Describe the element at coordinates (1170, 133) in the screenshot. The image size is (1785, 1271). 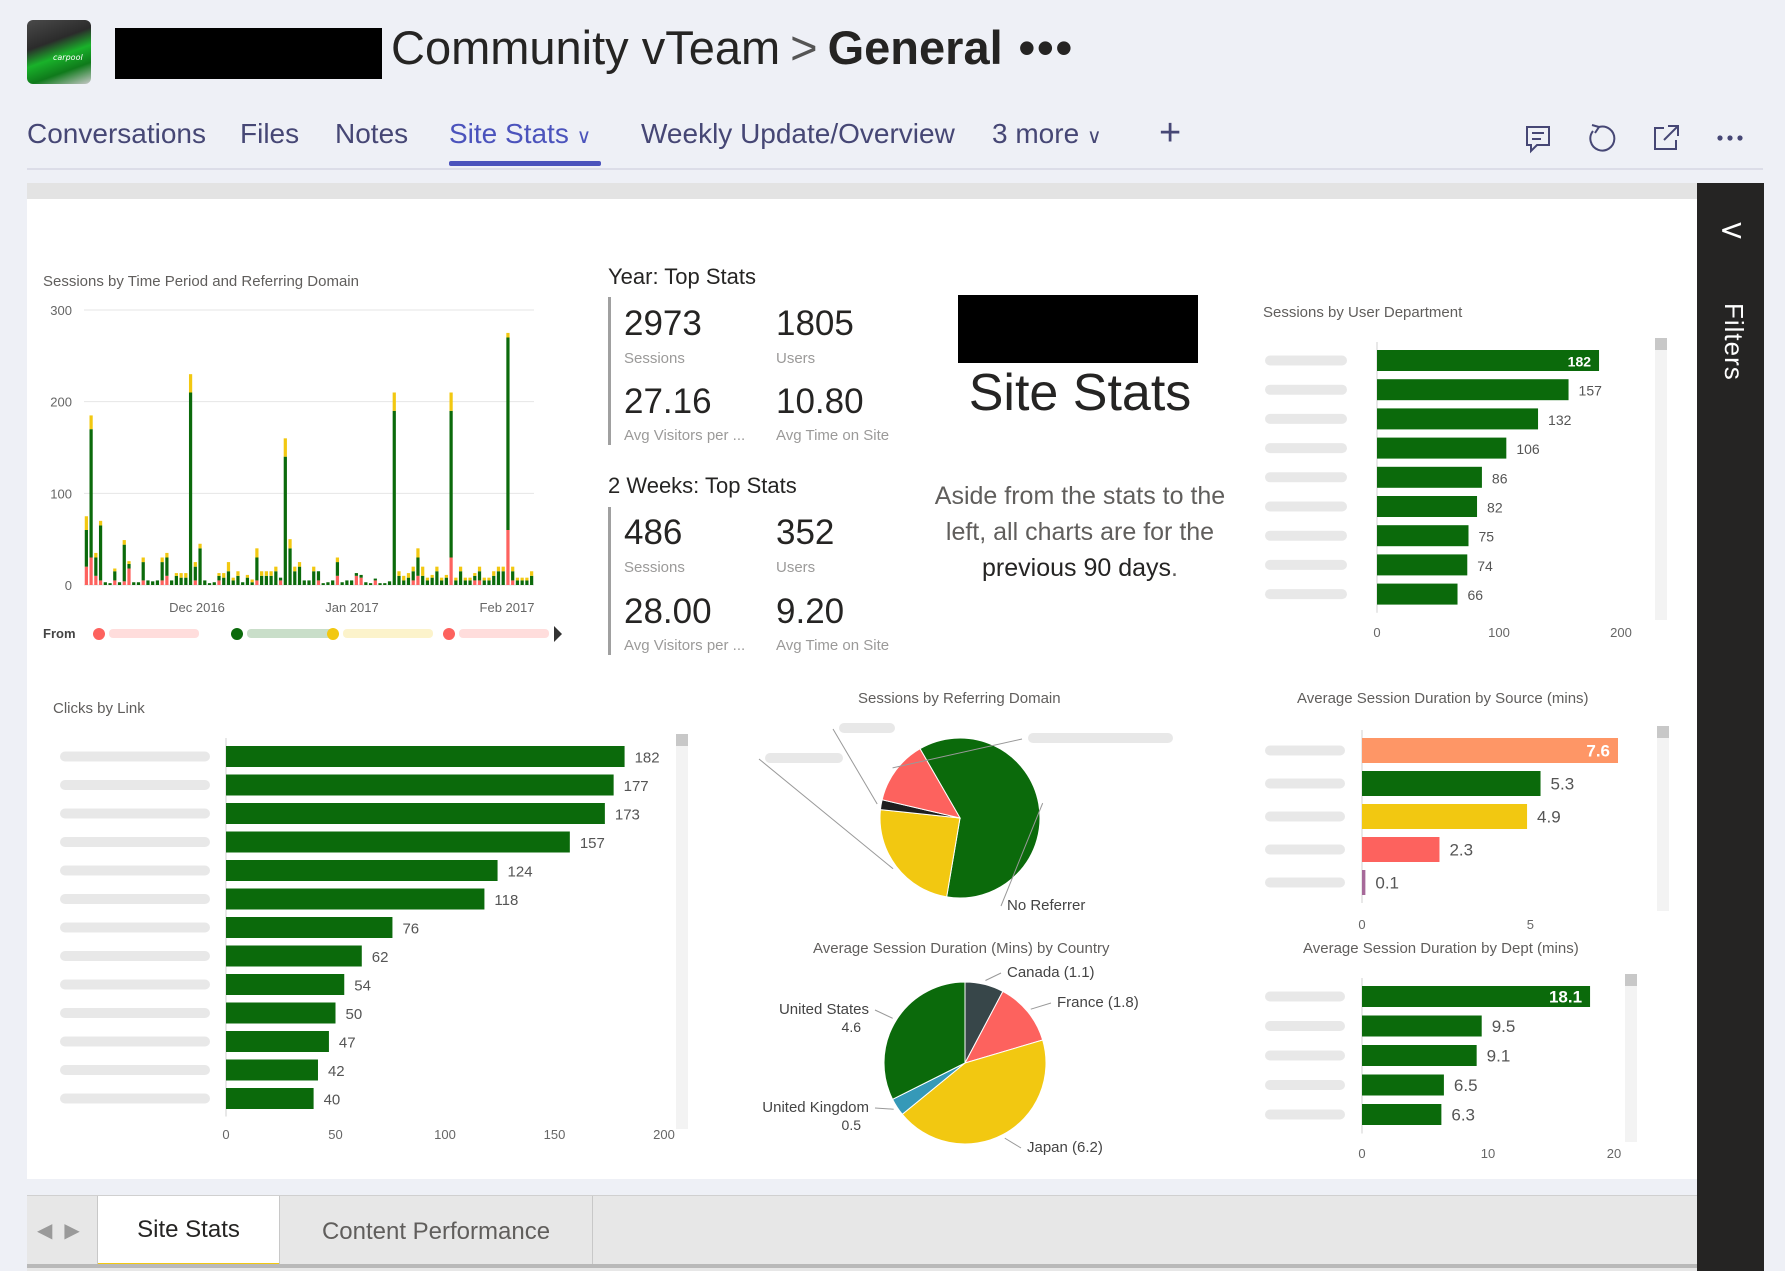
I see `add-tab-button: +` at that location.